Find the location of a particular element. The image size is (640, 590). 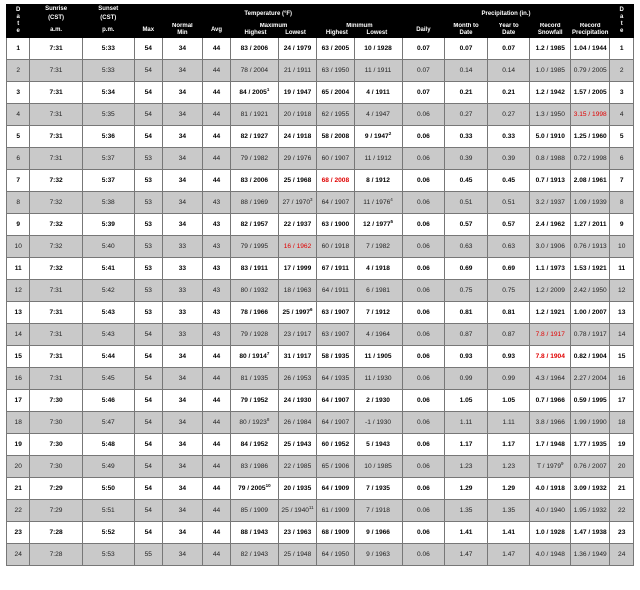

sunset-cell-value: 5:44 is located at coordinates (108, 356).